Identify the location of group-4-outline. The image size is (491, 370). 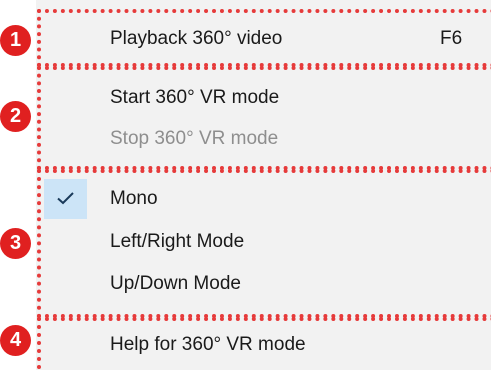
(264, 343).